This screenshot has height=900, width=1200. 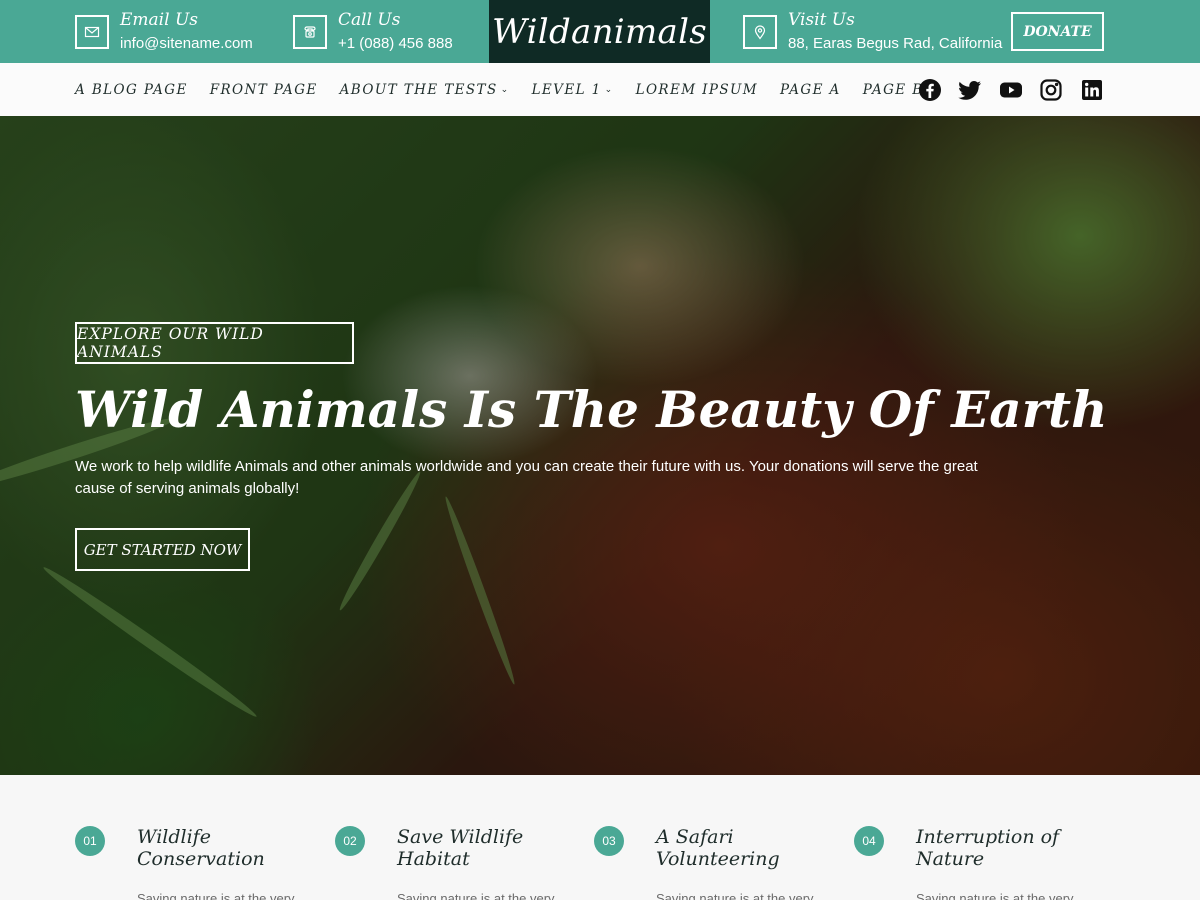 What do you see at coordinates (748, 848) in the screenshot?
I see `feature-title: A Safari Volunteering` at bounding box center [748, 848].